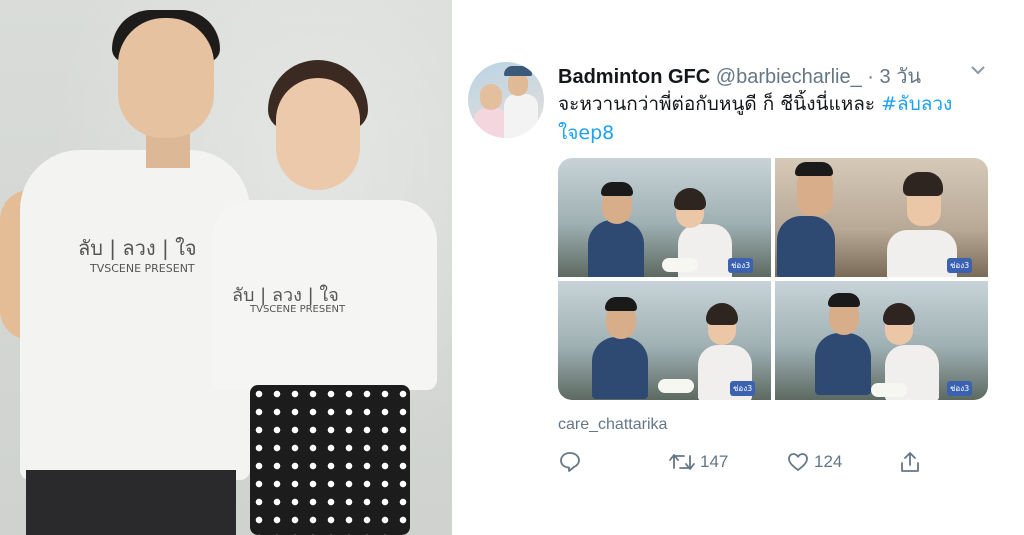  Describe the element at coordinates (166, 78) in the screenshot. I see `actor-face` at that location.